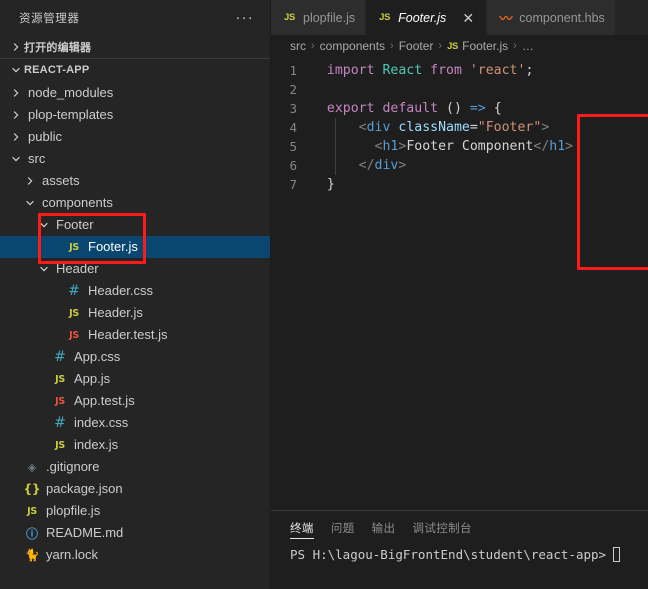  Describe the element at coordinates (335, 146) in the screenshot. I see `indent-guide` at that location.